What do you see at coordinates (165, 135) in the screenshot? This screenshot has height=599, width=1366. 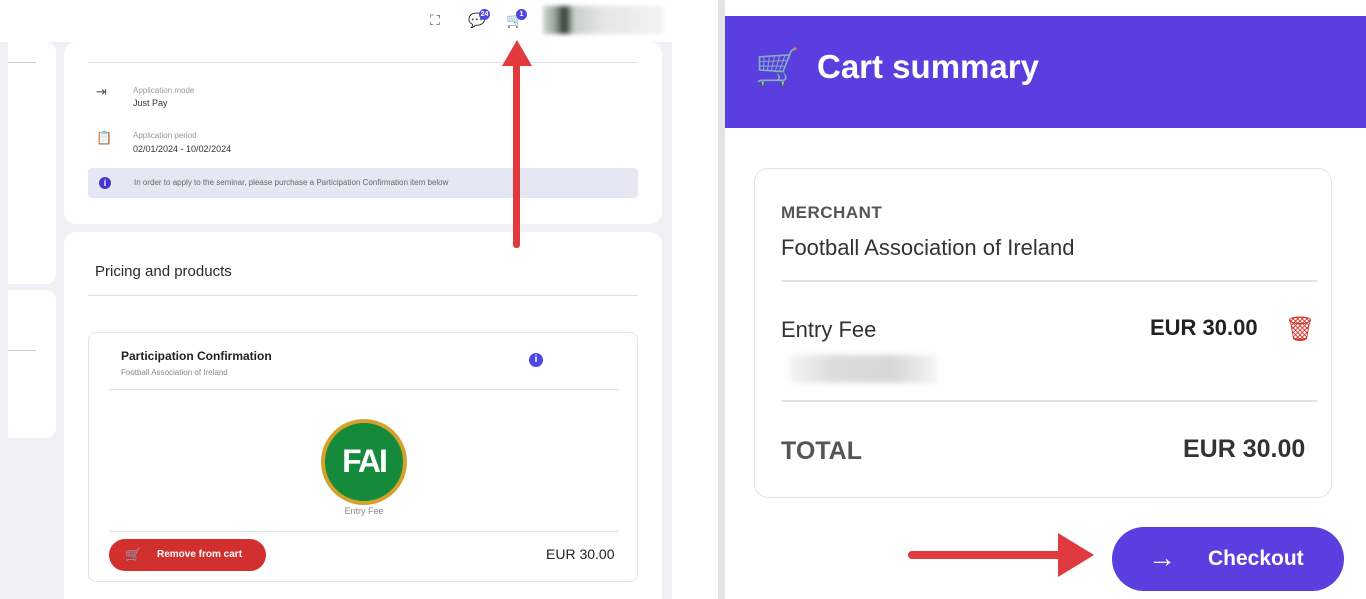 I see `application-period-label: Application period` at bounding box center [165, 135].